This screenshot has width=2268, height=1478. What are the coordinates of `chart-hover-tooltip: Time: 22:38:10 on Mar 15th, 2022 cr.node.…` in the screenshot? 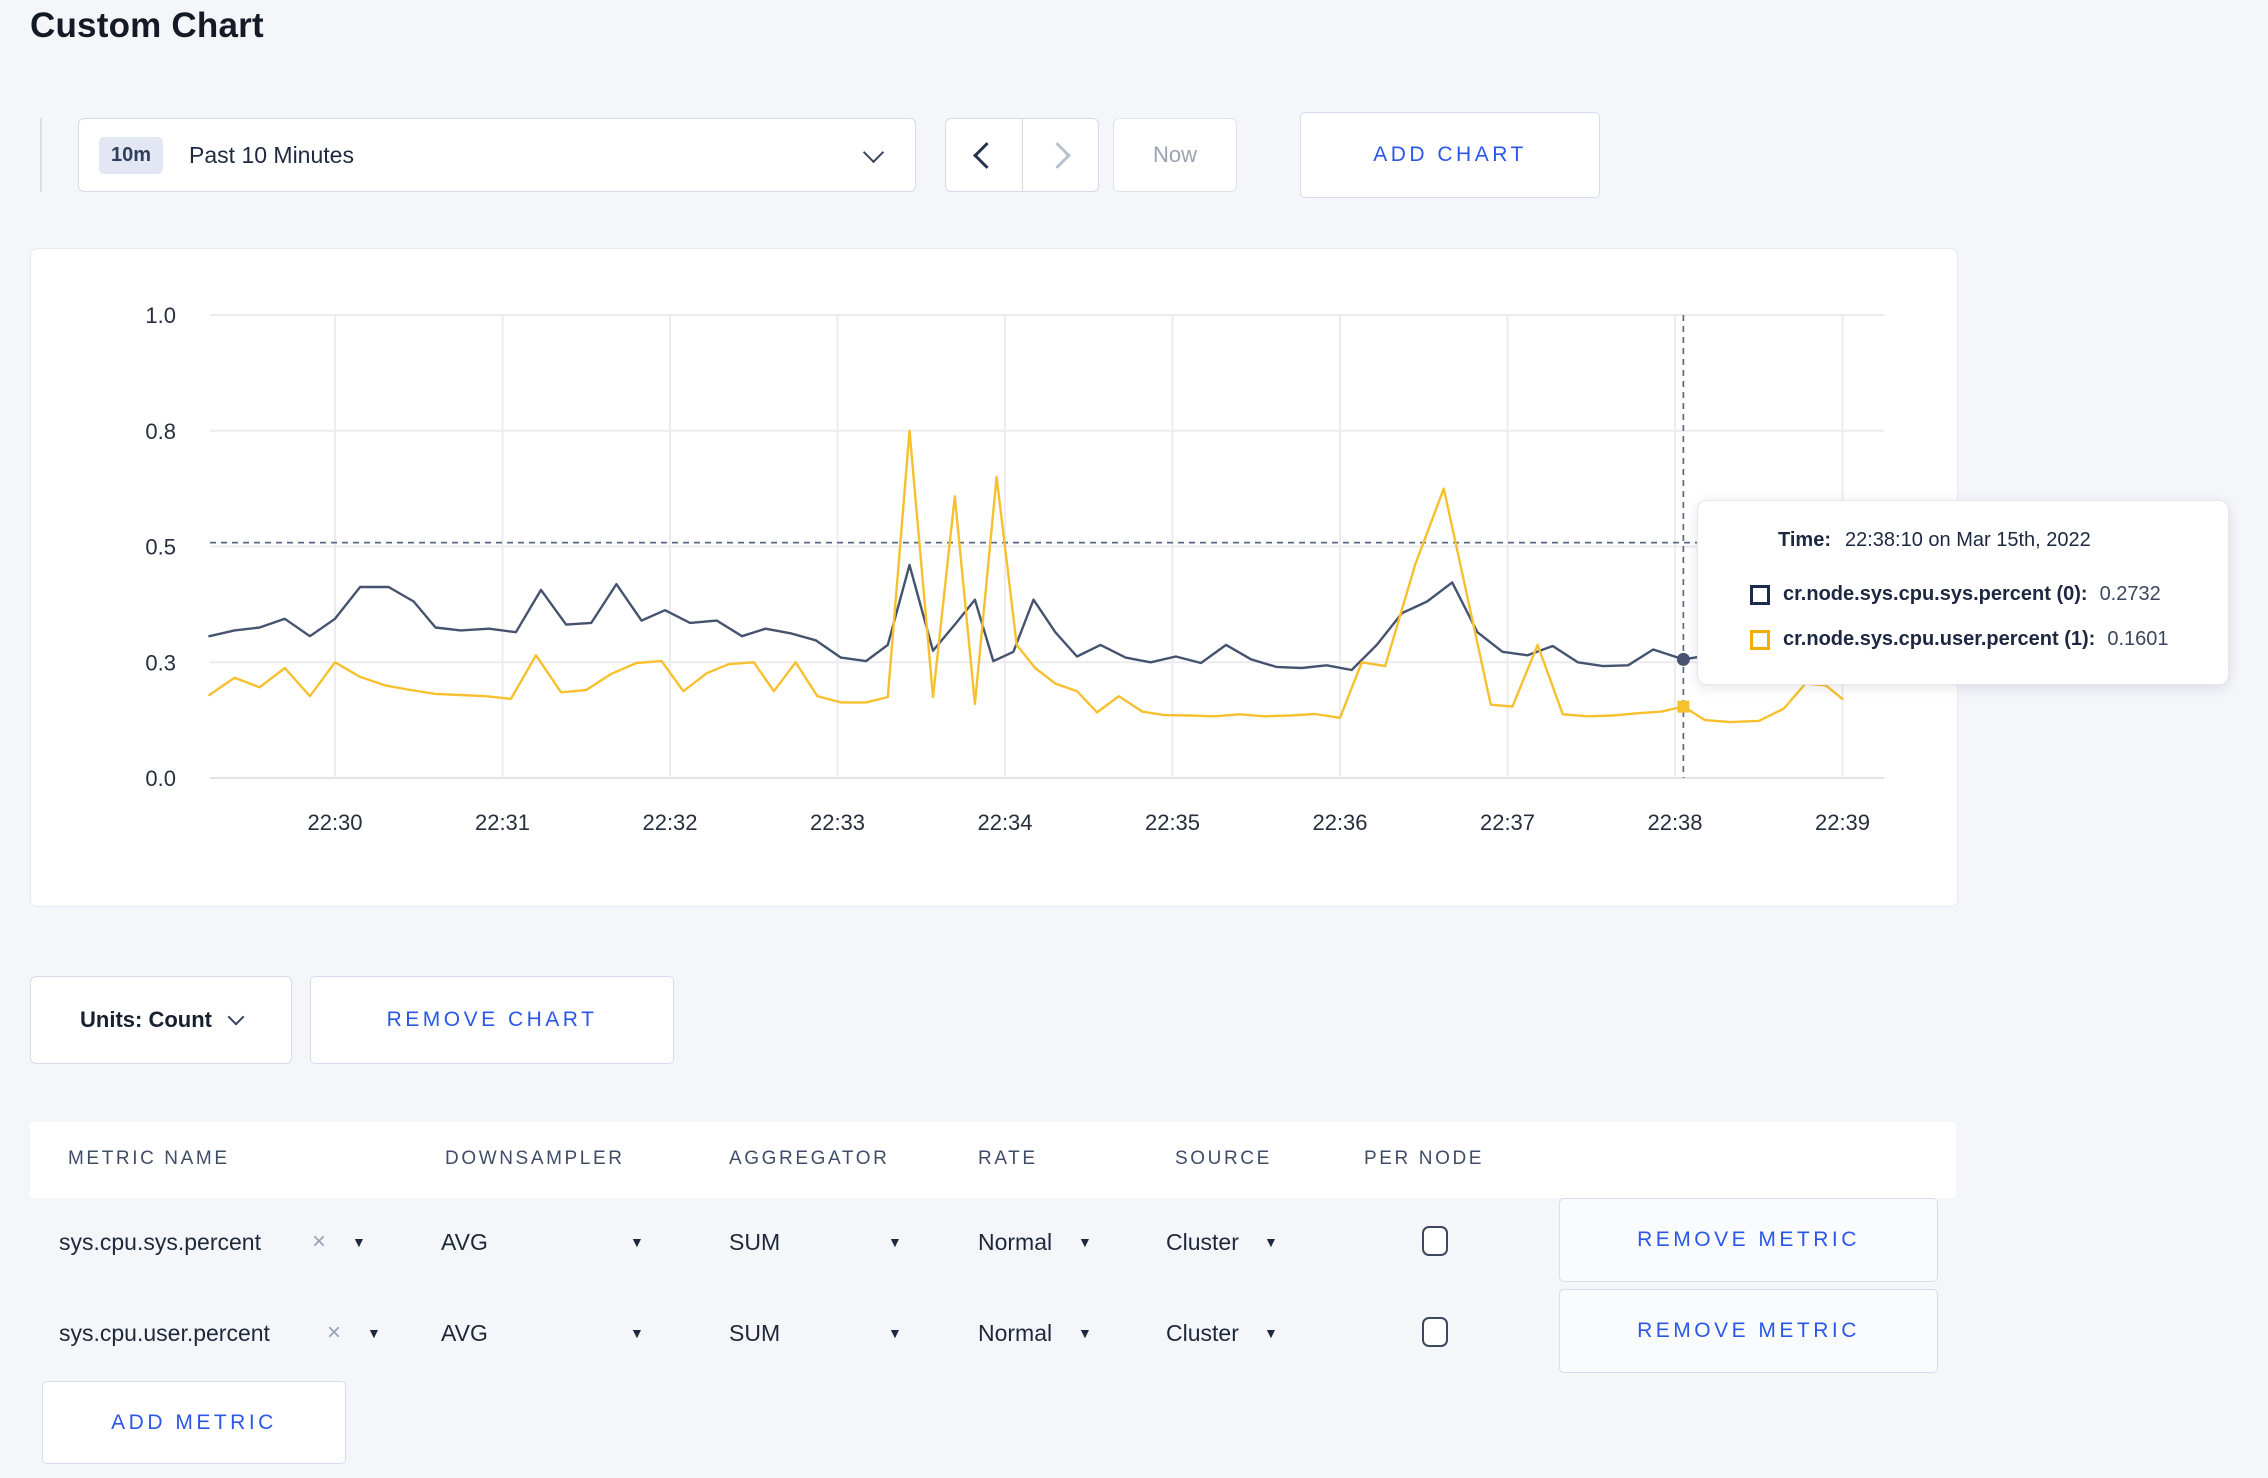 It's located at (1963, 592).